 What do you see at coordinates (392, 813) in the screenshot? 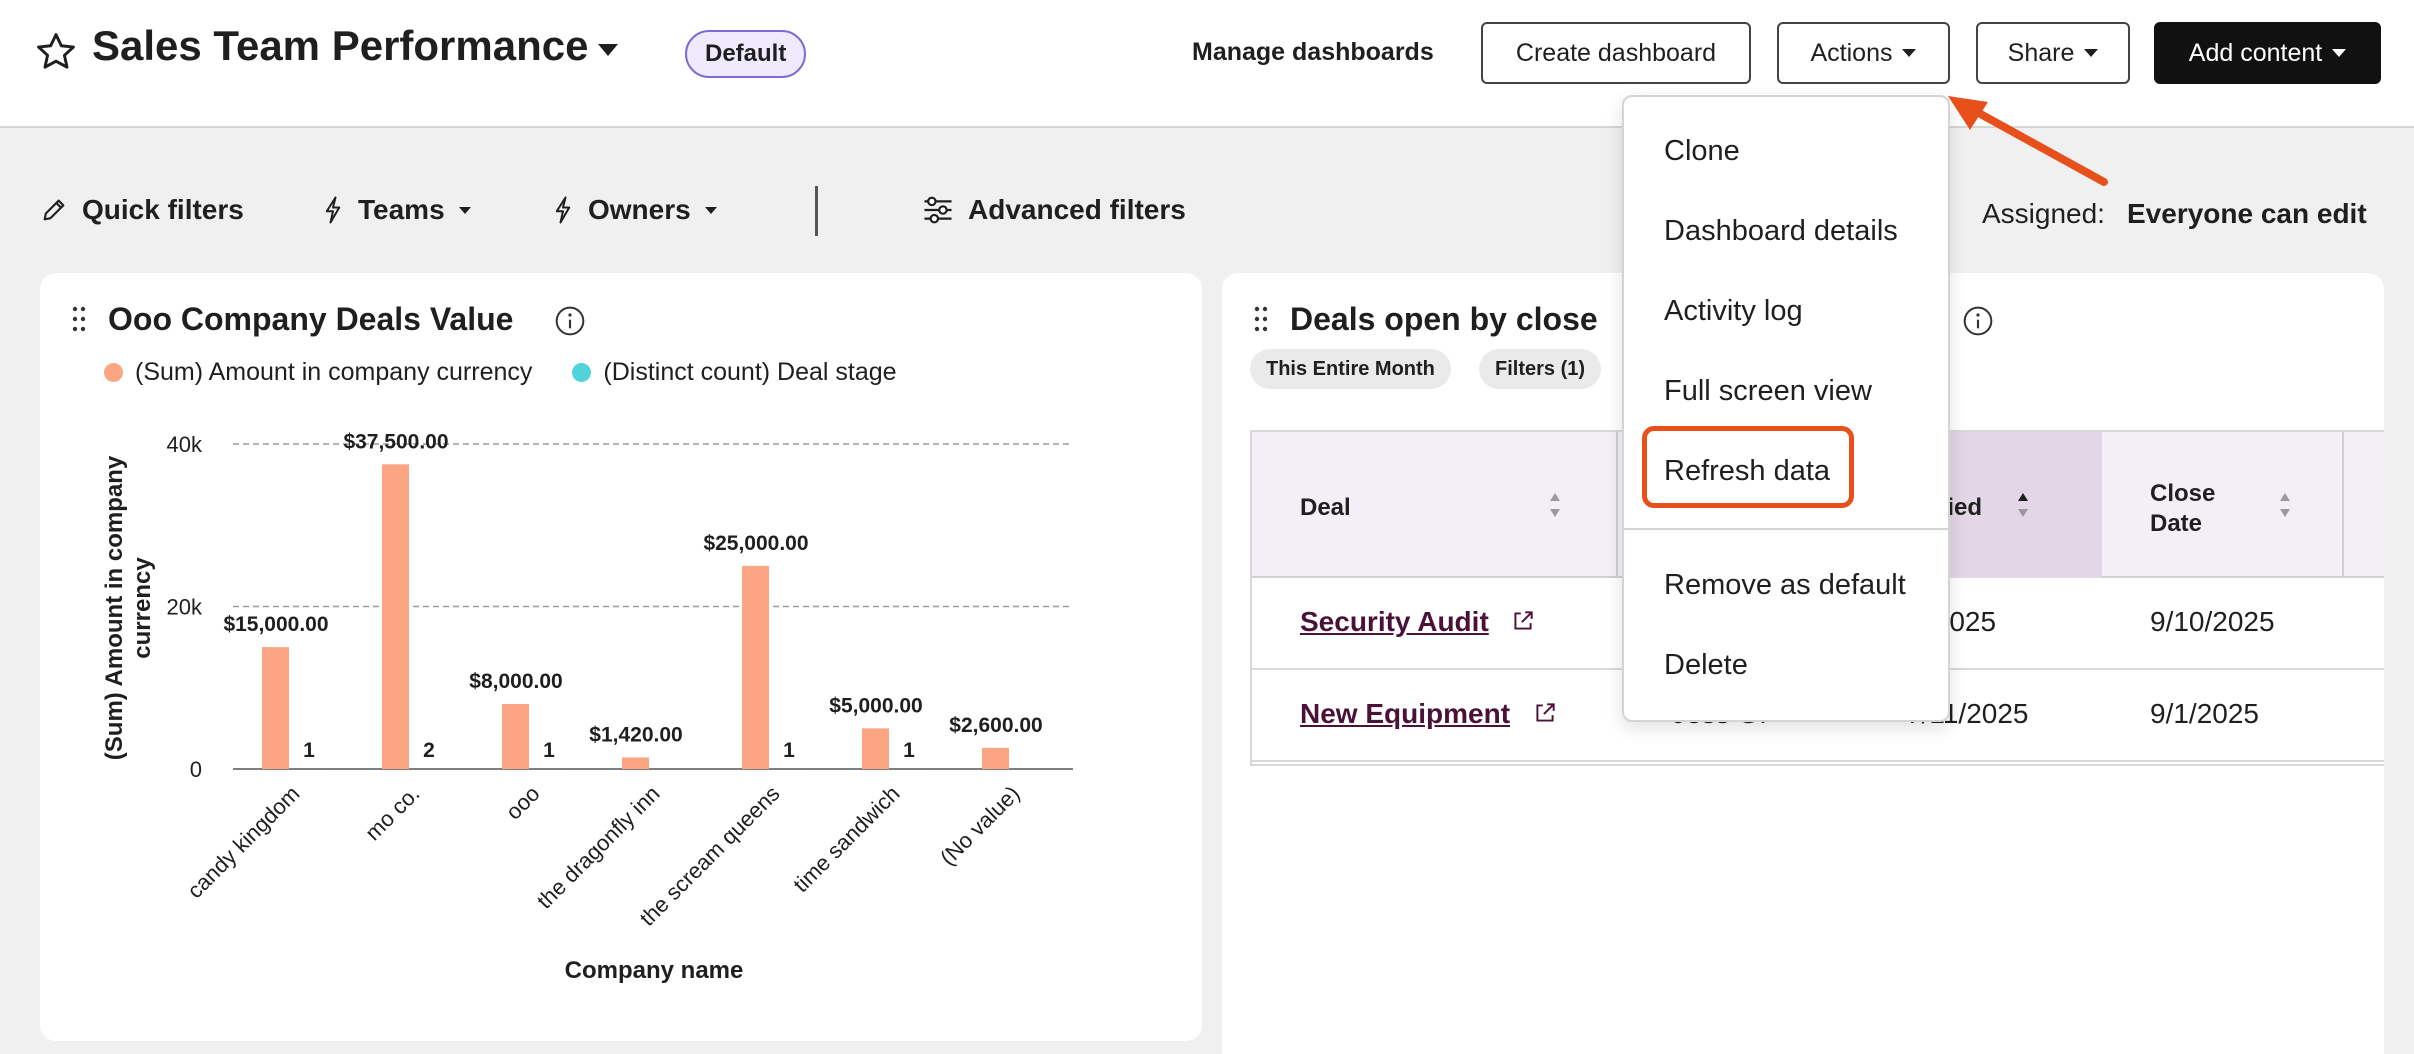
I see `x-tick-label: mo co.` at bounding box center [392, 813].